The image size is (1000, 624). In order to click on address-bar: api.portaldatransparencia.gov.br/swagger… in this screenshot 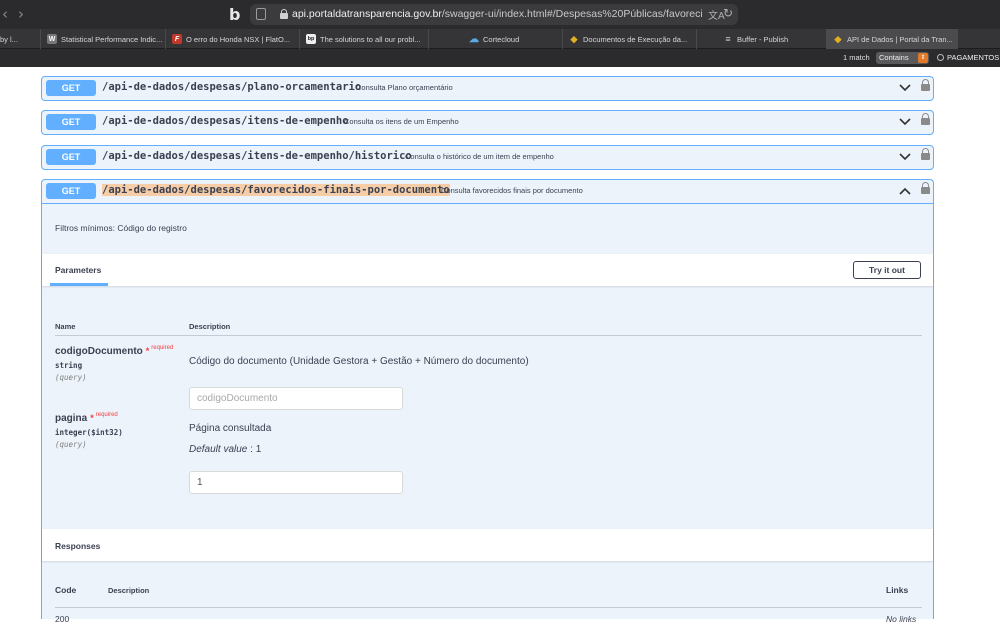, I will do `click(494, 14)`.